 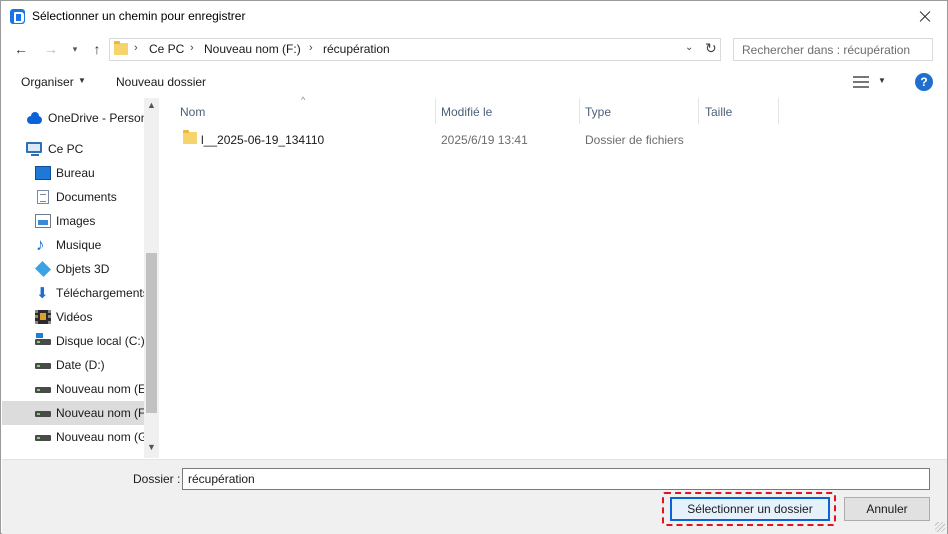 What do you see at coordinates (882, 80) in the screenshot?
I see `view-dropdown-icon: ▼` at bounding box center [882, 80].